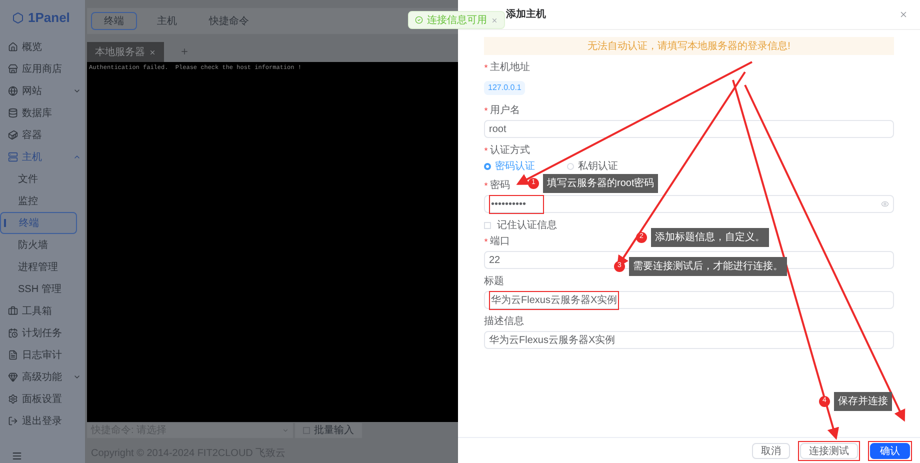 The image size is (920, 463). Describe the element at coordinates (42, 333) in the screenshot. I see `sidebar-item: 计划任务` at that location.